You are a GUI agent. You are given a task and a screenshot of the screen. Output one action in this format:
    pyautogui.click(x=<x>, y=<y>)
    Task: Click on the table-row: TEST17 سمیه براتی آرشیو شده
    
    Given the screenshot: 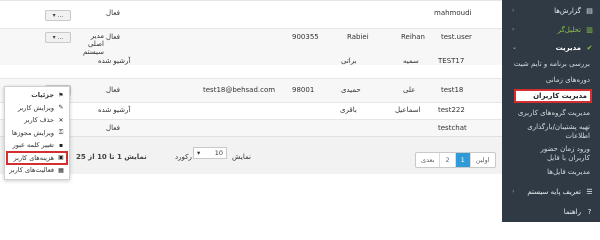 What is the action you would take?
    pyautogui.click(x=251, y=67)
    